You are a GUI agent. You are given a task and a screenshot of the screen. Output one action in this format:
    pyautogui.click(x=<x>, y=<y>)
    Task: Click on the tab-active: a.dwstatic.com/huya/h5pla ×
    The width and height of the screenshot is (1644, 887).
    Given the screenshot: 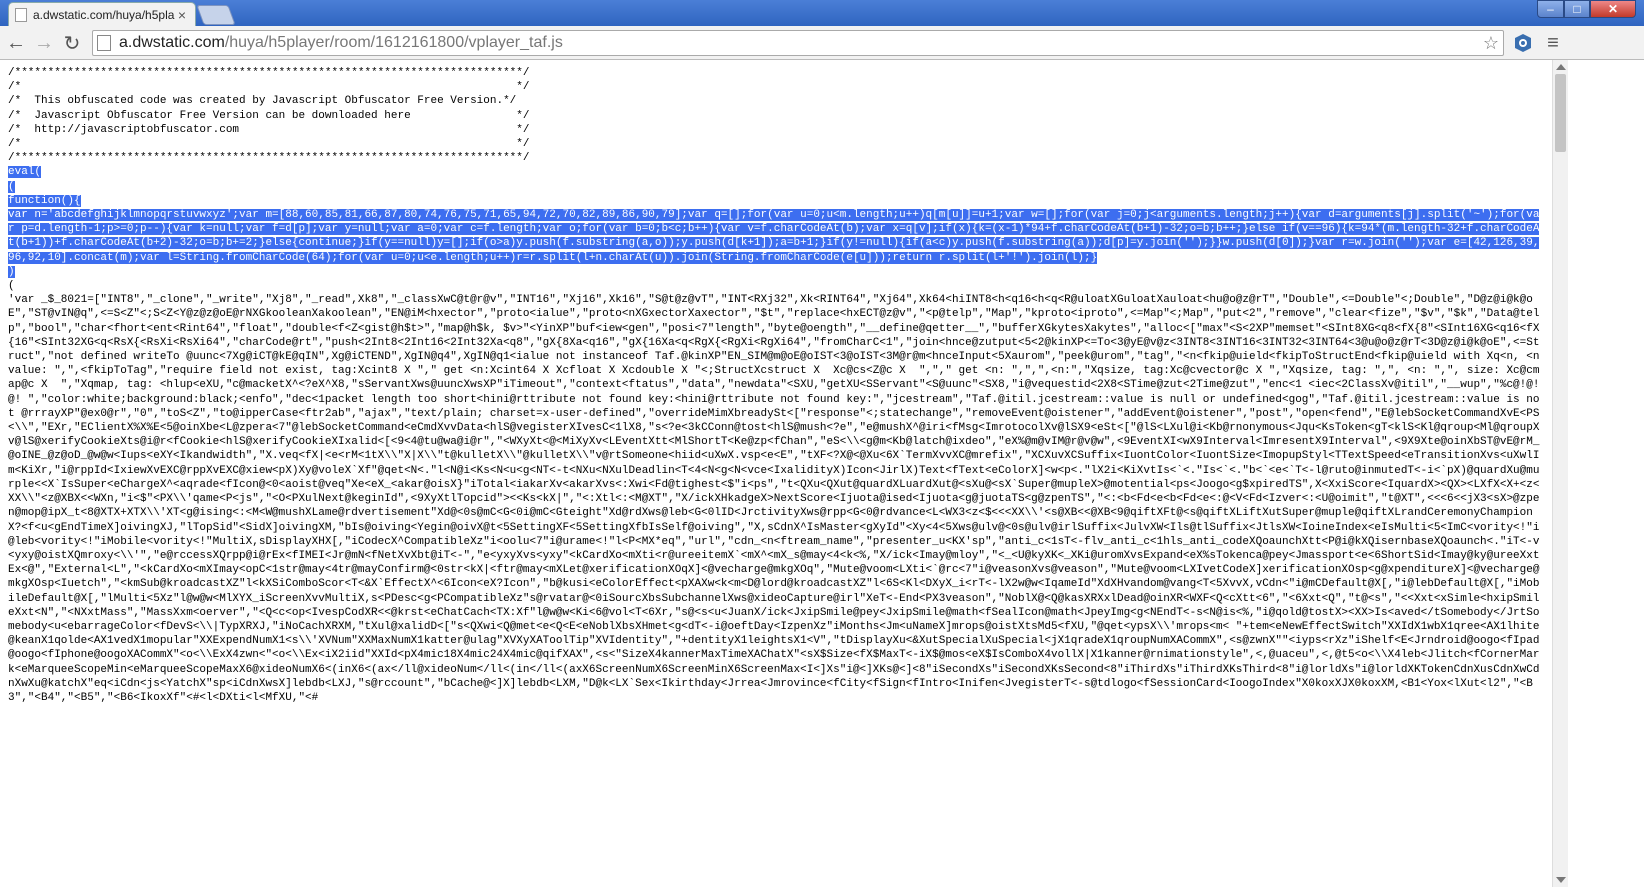 What is the action you would take?
    pyautogui.click(x=102, y=14)
    